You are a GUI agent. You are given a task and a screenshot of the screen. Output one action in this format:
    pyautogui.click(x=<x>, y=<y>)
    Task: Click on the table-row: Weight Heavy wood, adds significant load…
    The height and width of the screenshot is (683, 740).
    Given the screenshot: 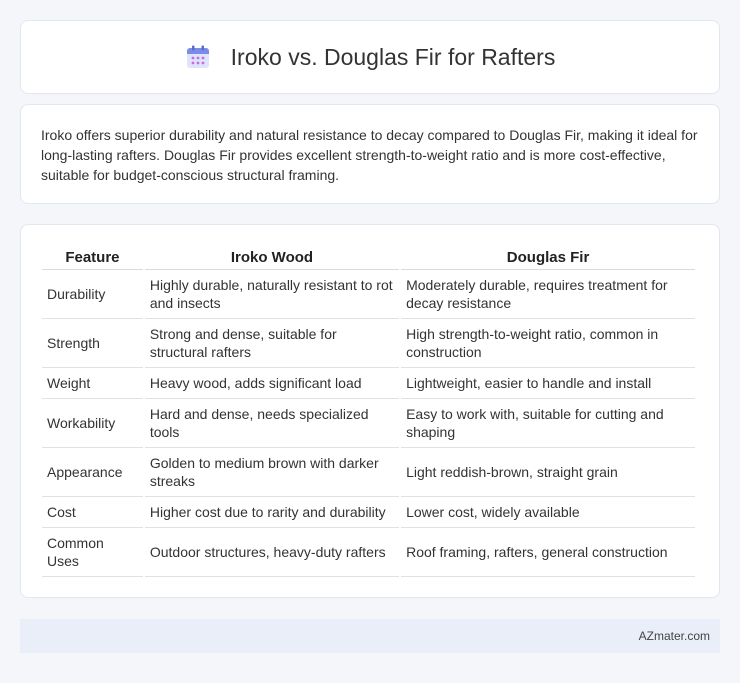 What is the action you would take?
    pyautogui.click(x=368, y=383)
    